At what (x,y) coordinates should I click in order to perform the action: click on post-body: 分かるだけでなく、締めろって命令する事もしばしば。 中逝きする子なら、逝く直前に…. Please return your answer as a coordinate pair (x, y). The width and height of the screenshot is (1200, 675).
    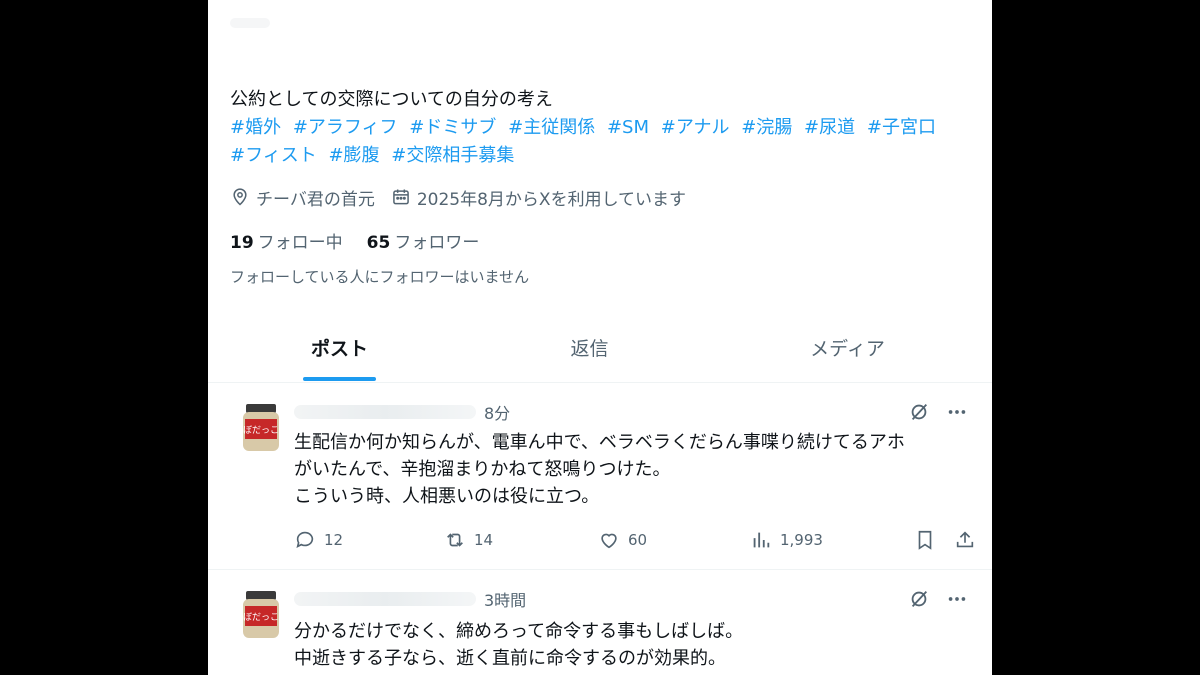
    Looking at the image, I should click on (634, 645).